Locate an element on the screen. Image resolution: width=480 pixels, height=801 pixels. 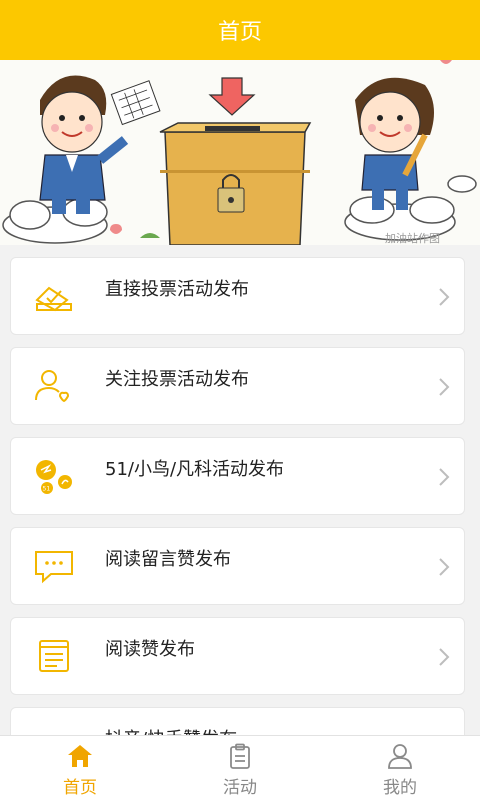
app-header: 首页 is located at coordinates (240, 30).